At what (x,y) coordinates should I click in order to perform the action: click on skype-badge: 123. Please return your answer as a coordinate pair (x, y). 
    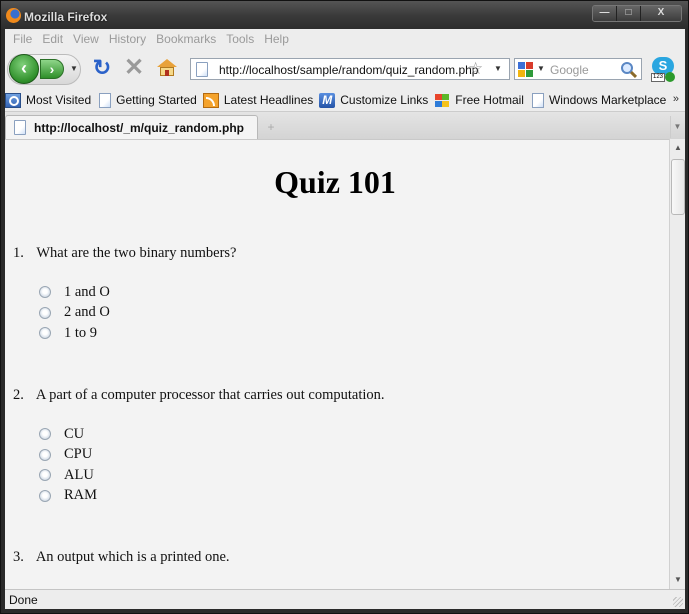
    Looking at the image, I should click on (658, 77).